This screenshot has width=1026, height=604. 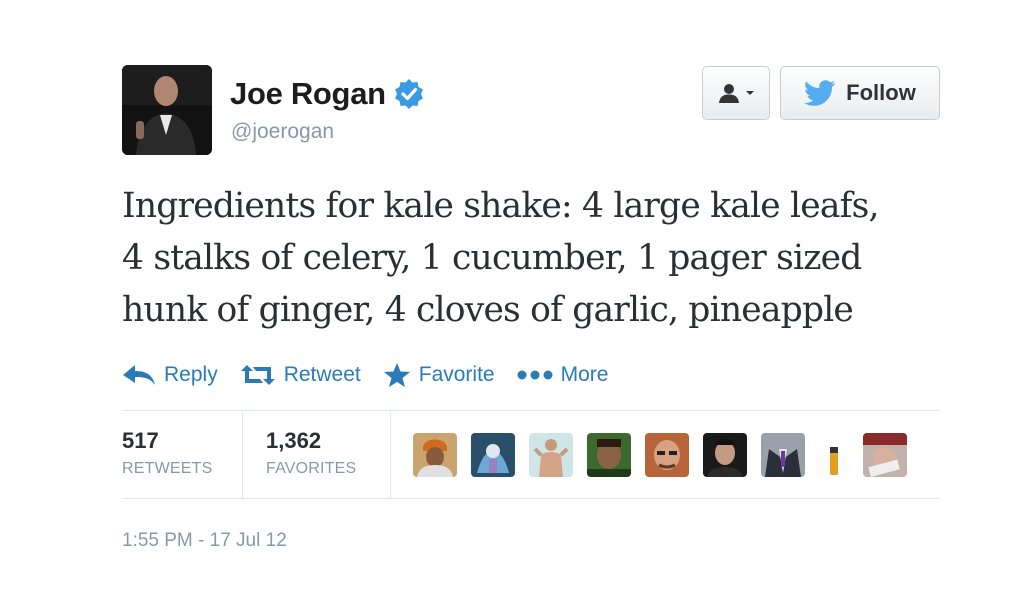 What do you see at coordinates (881, 92) in the screenshot?
I see `follow-button-label: Follow` at bounding box center [881, 92].